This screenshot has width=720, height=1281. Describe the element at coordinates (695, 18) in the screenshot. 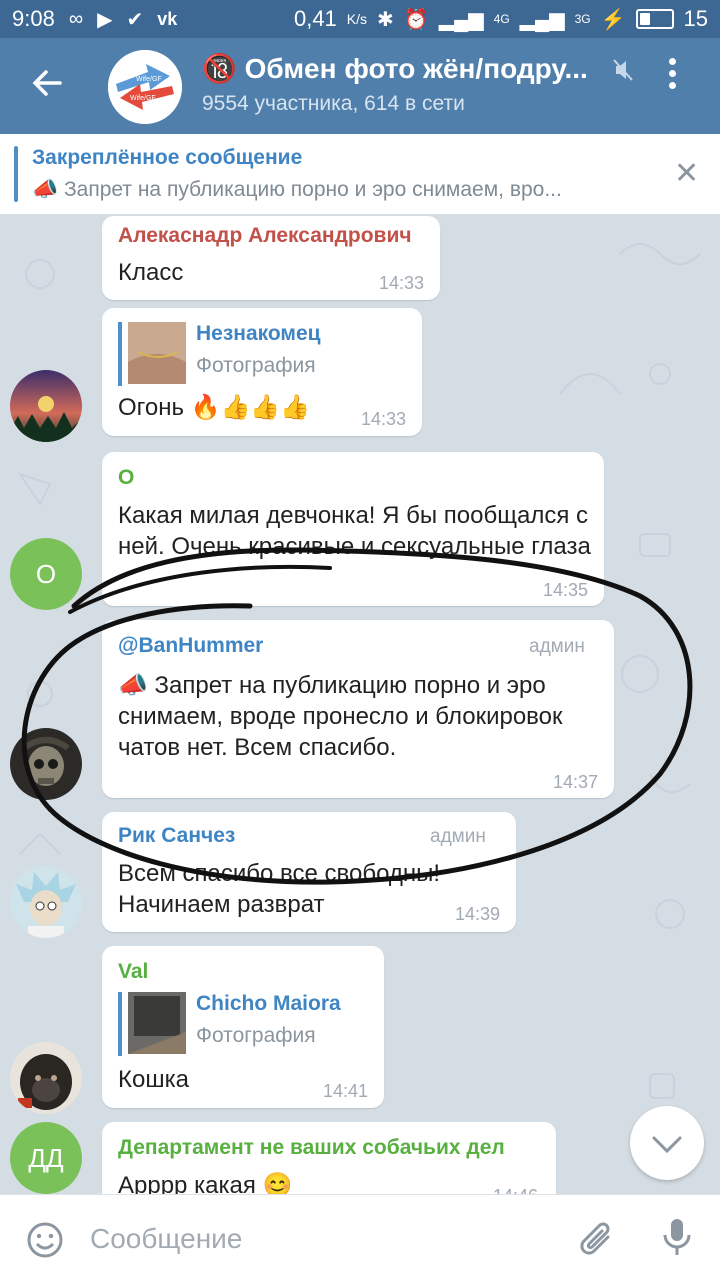

I see `battery-level: 15` at that location.